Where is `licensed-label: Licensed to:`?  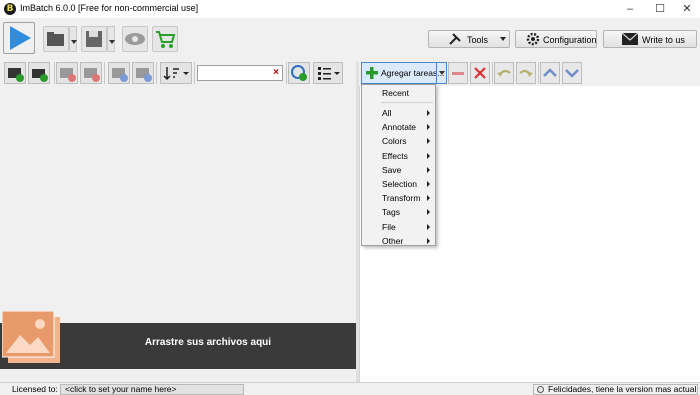 licensed-label: Licensed to: is located at coordinates (35, 389).